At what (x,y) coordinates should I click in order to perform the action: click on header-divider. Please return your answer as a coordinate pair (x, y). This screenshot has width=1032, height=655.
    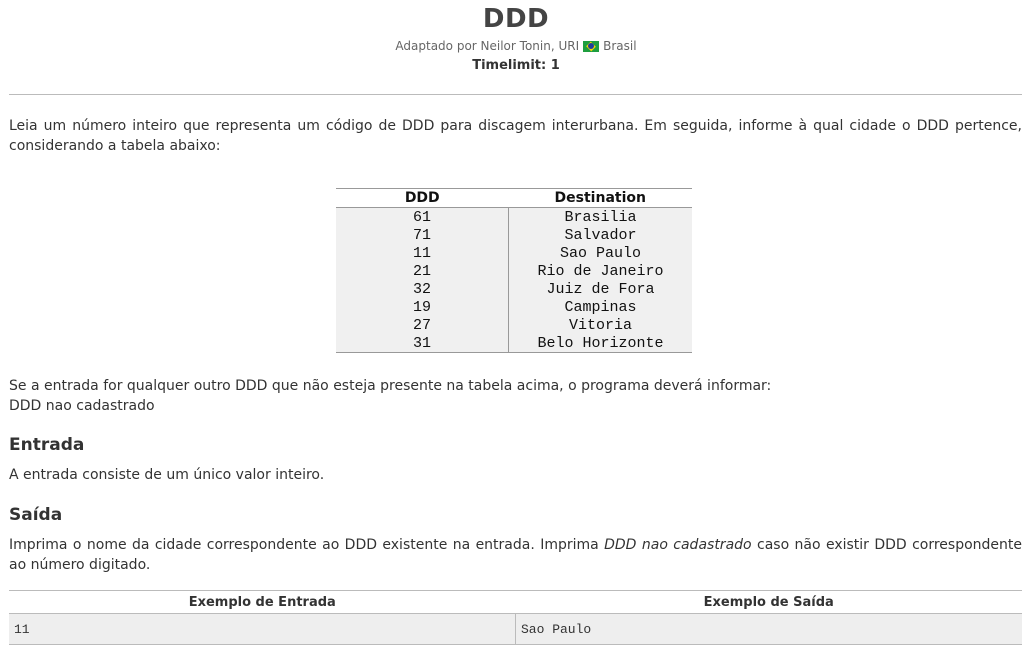
    Looking at the image, I should click on (515, 94).